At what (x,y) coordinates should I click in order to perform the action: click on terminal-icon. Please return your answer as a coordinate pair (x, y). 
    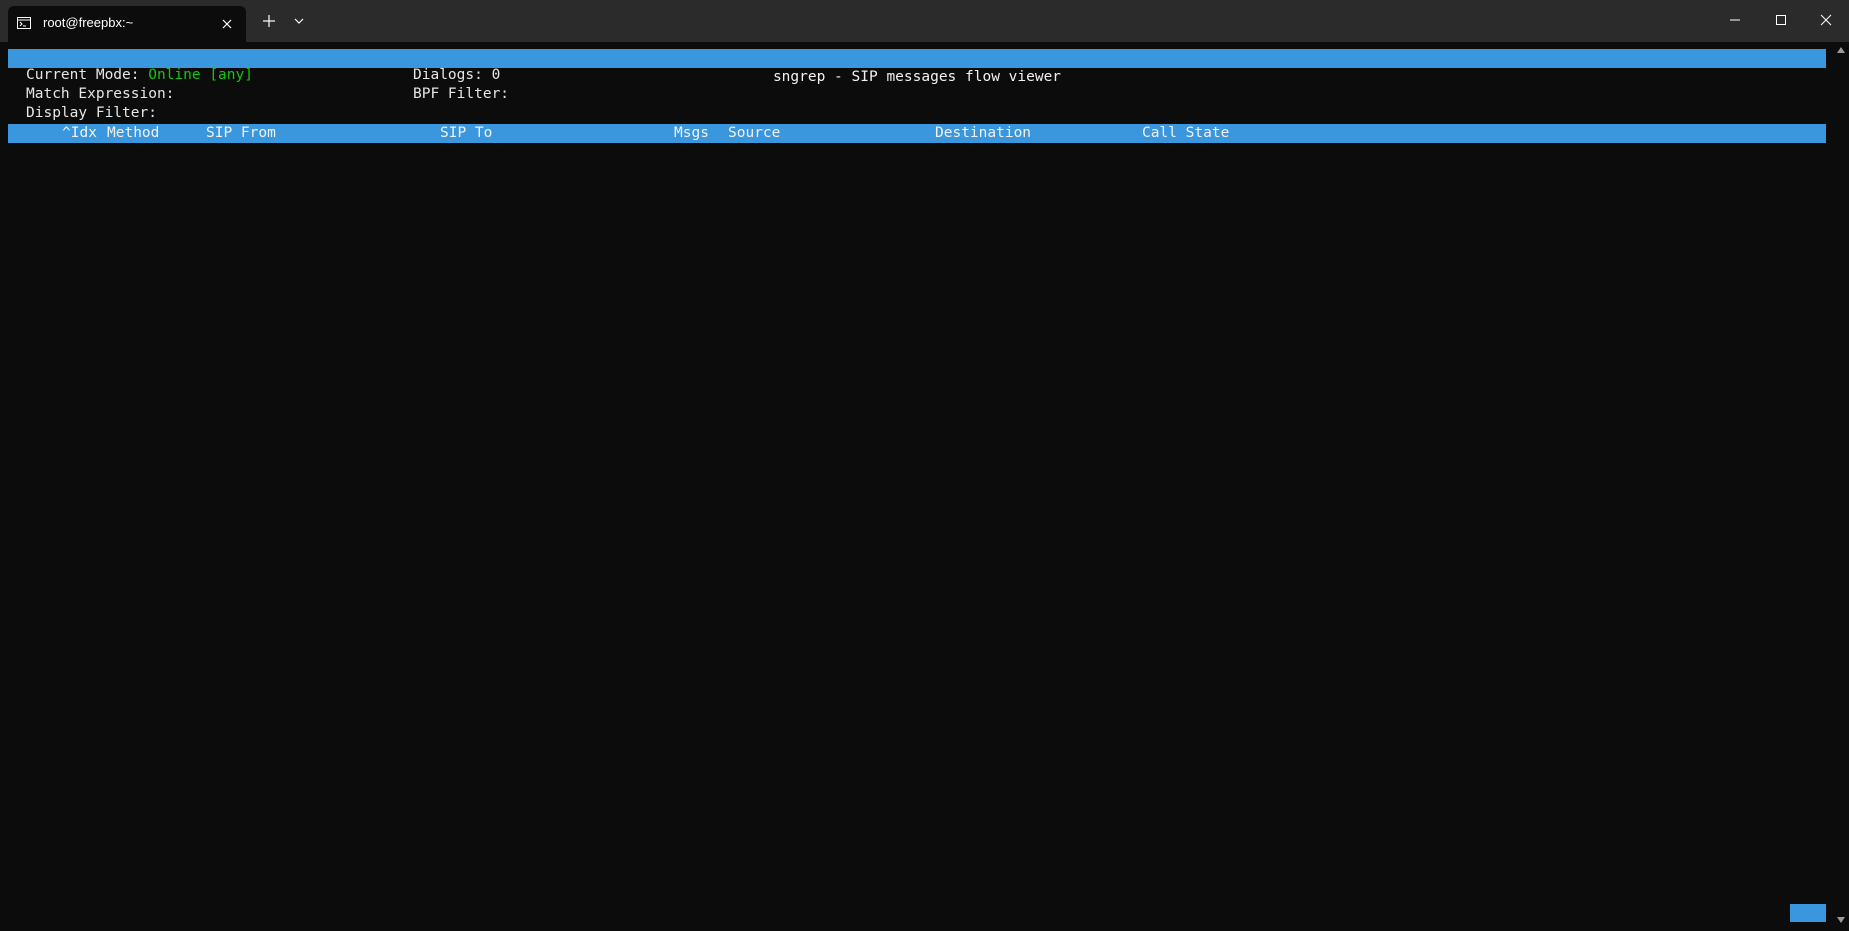
    Looking at the image, I should click on (24, 23).